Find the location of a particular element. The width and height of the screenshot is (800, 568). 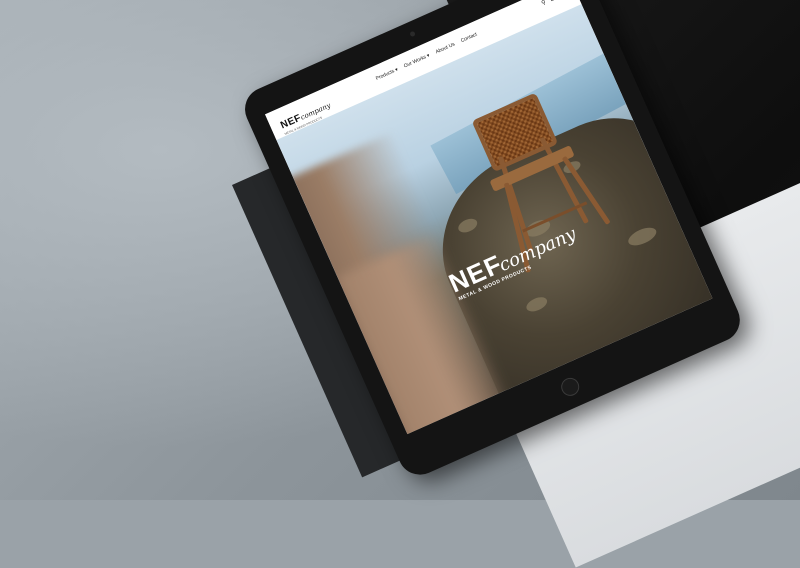

language-selector: EN is located at coordinates (554, 1).